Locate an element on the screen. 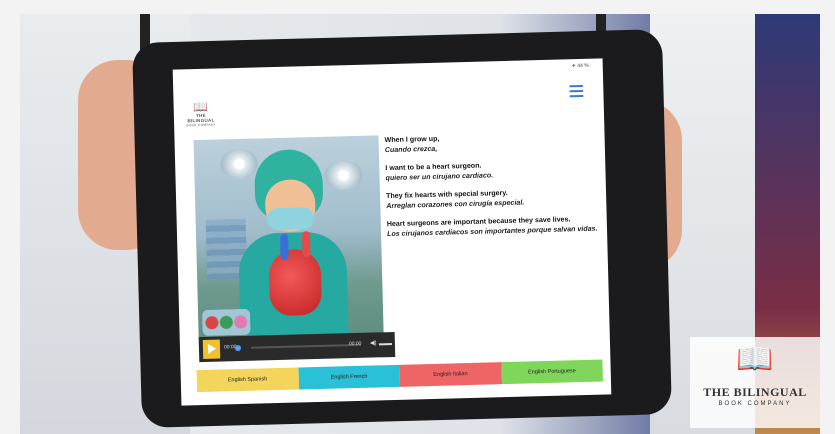 Image resolution: width=835 pixels, height=434 pixels. duration: 00:00 is located at coordinates (355, 344).